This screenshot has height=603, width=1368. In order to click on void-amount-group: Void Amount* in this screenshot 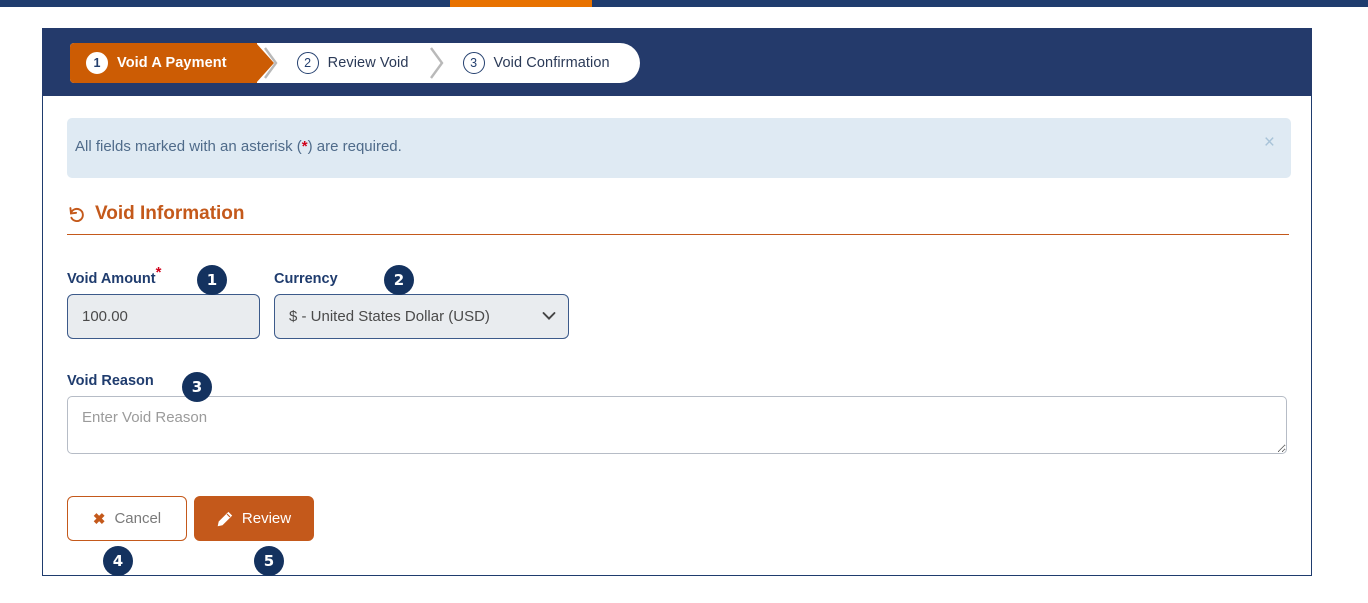, I will do `click(163, 302)`.